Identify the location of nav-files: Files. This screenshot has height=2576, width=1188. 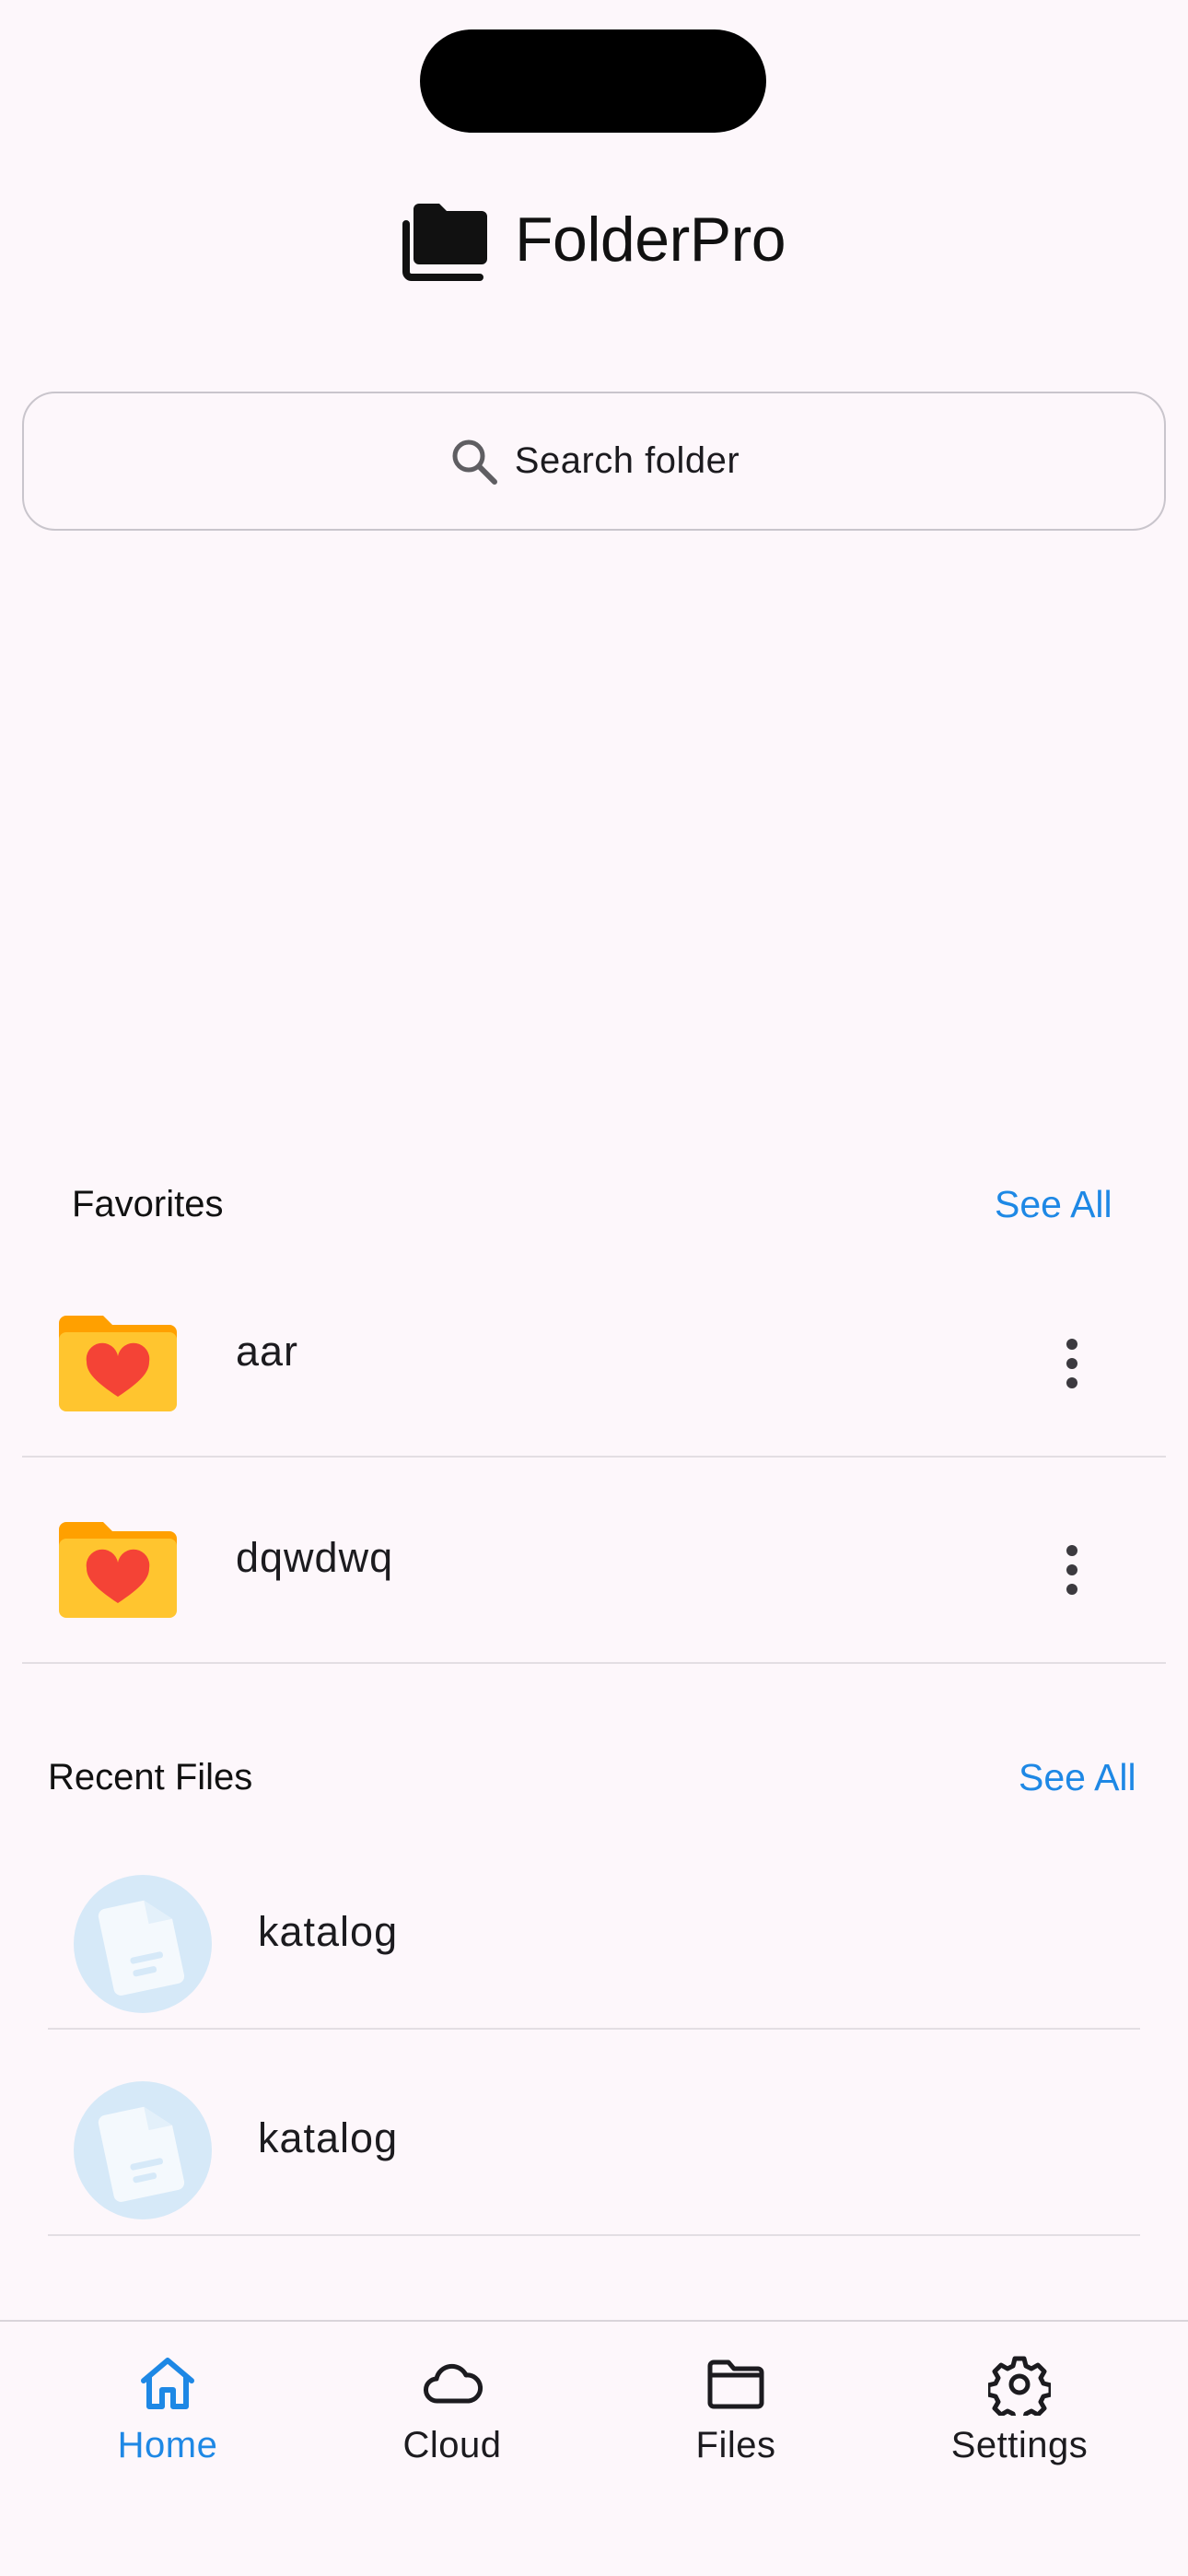
(736, 2414).